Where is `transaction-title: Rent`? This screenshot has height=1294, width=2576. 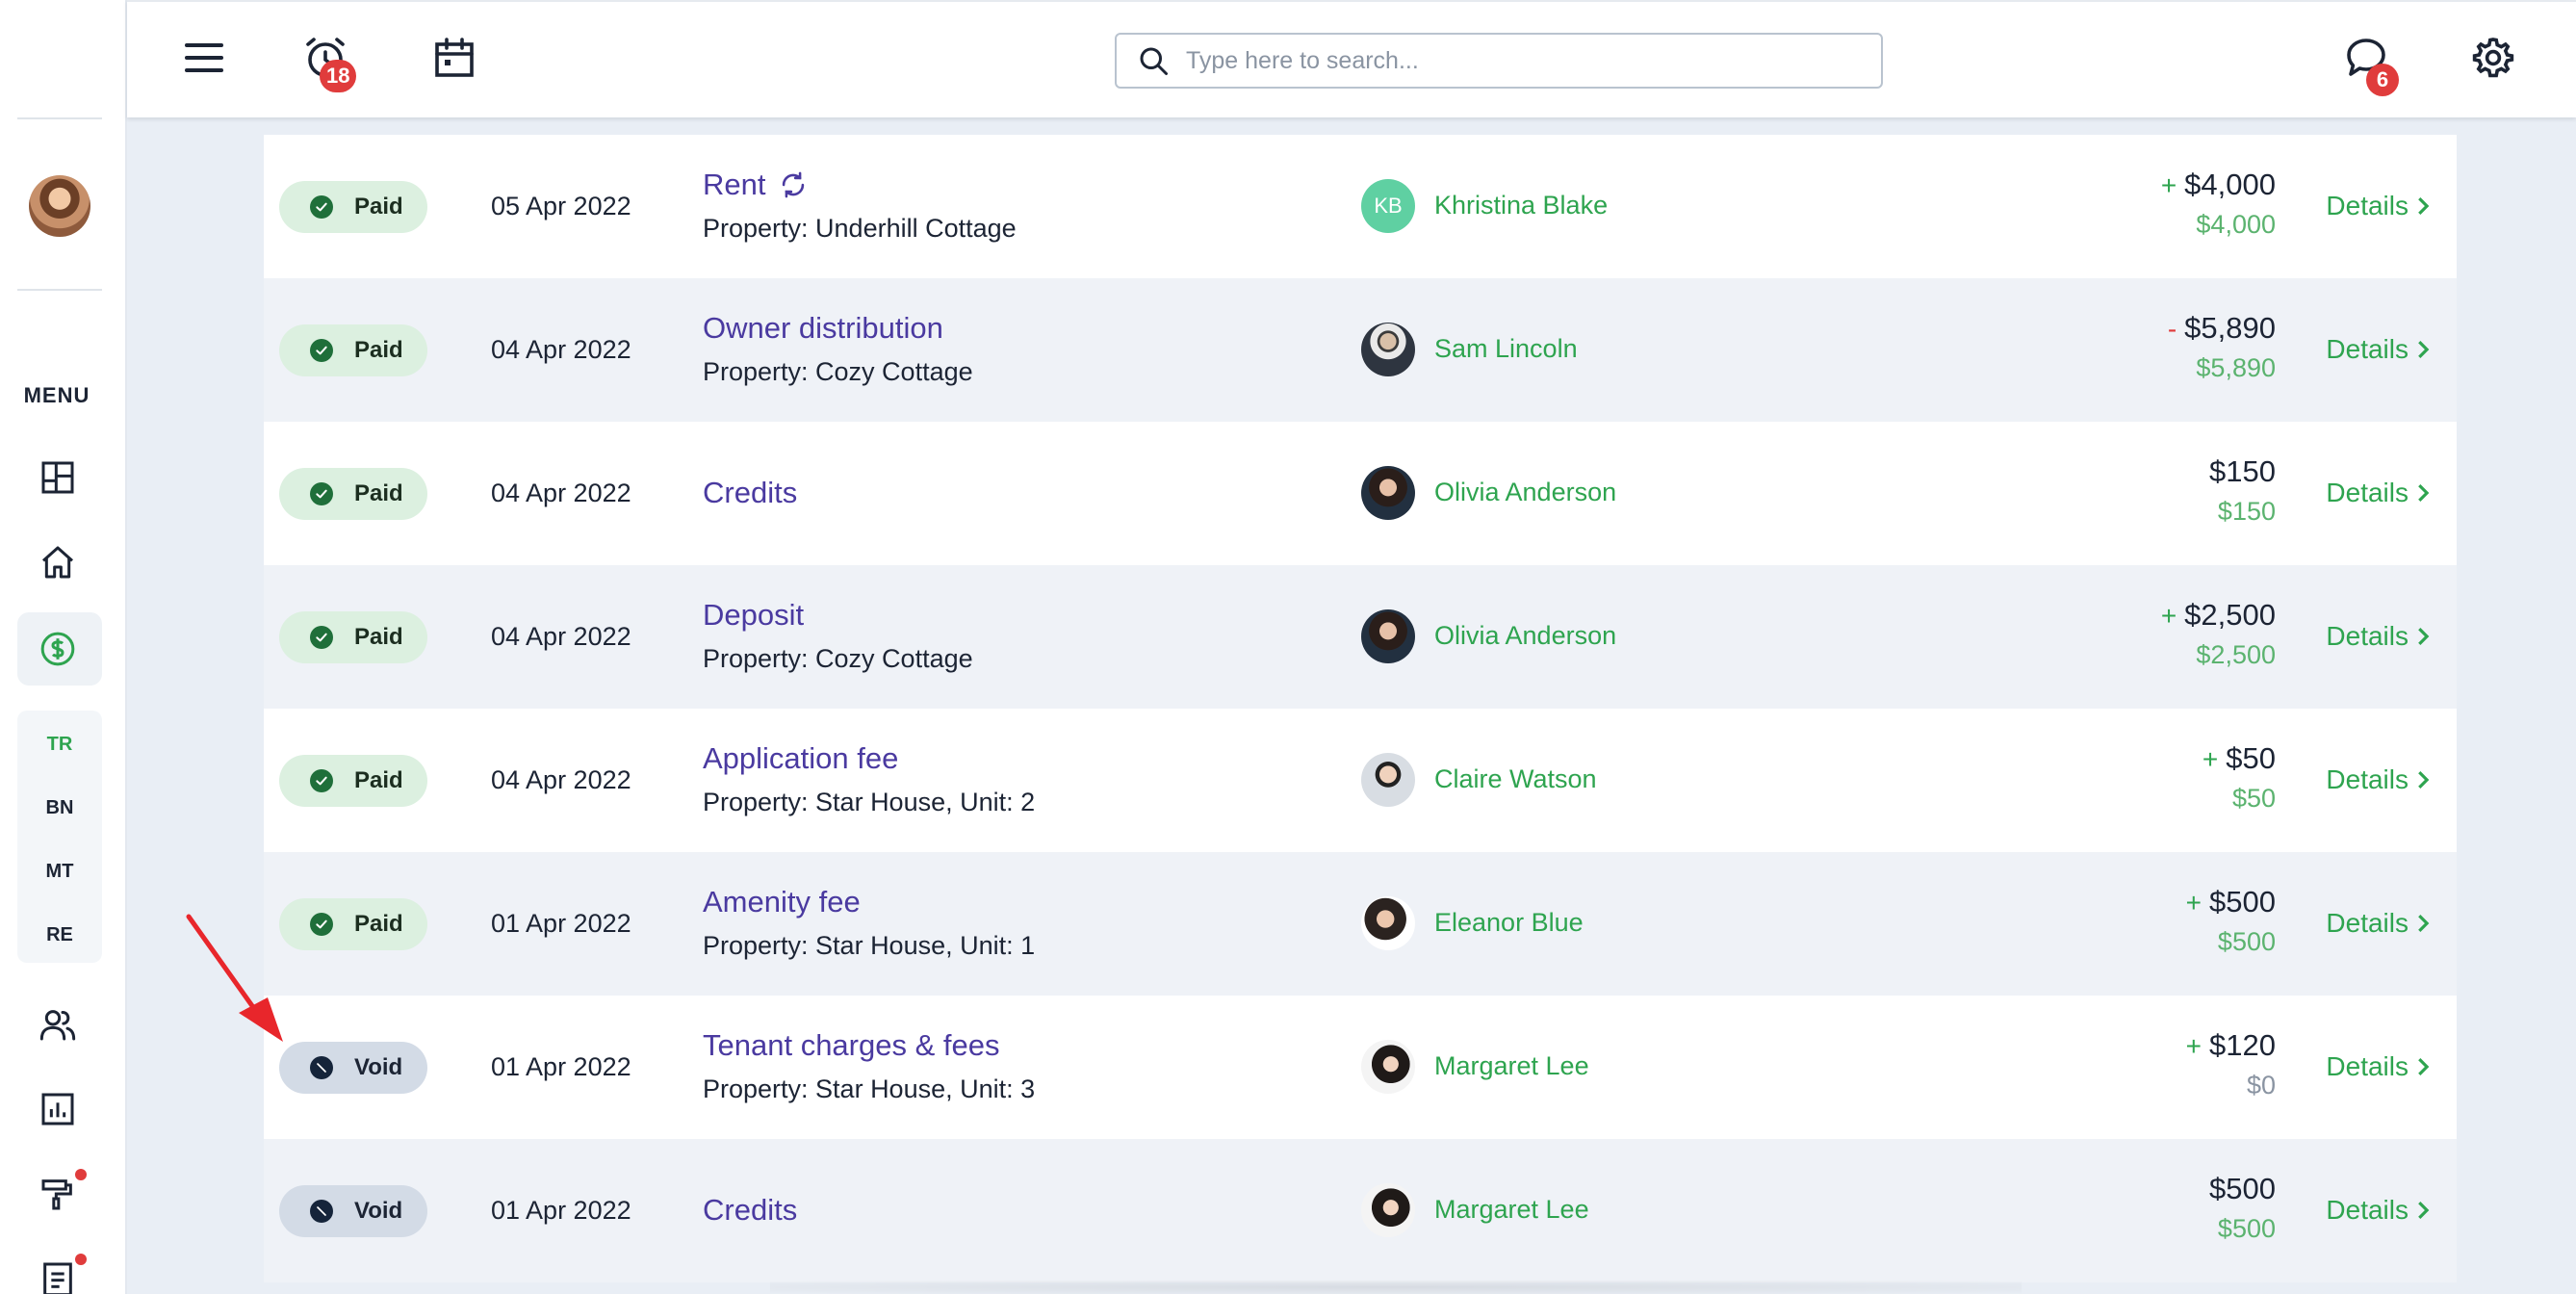 transaction-title: Rent is located at coordinates (756, 185).